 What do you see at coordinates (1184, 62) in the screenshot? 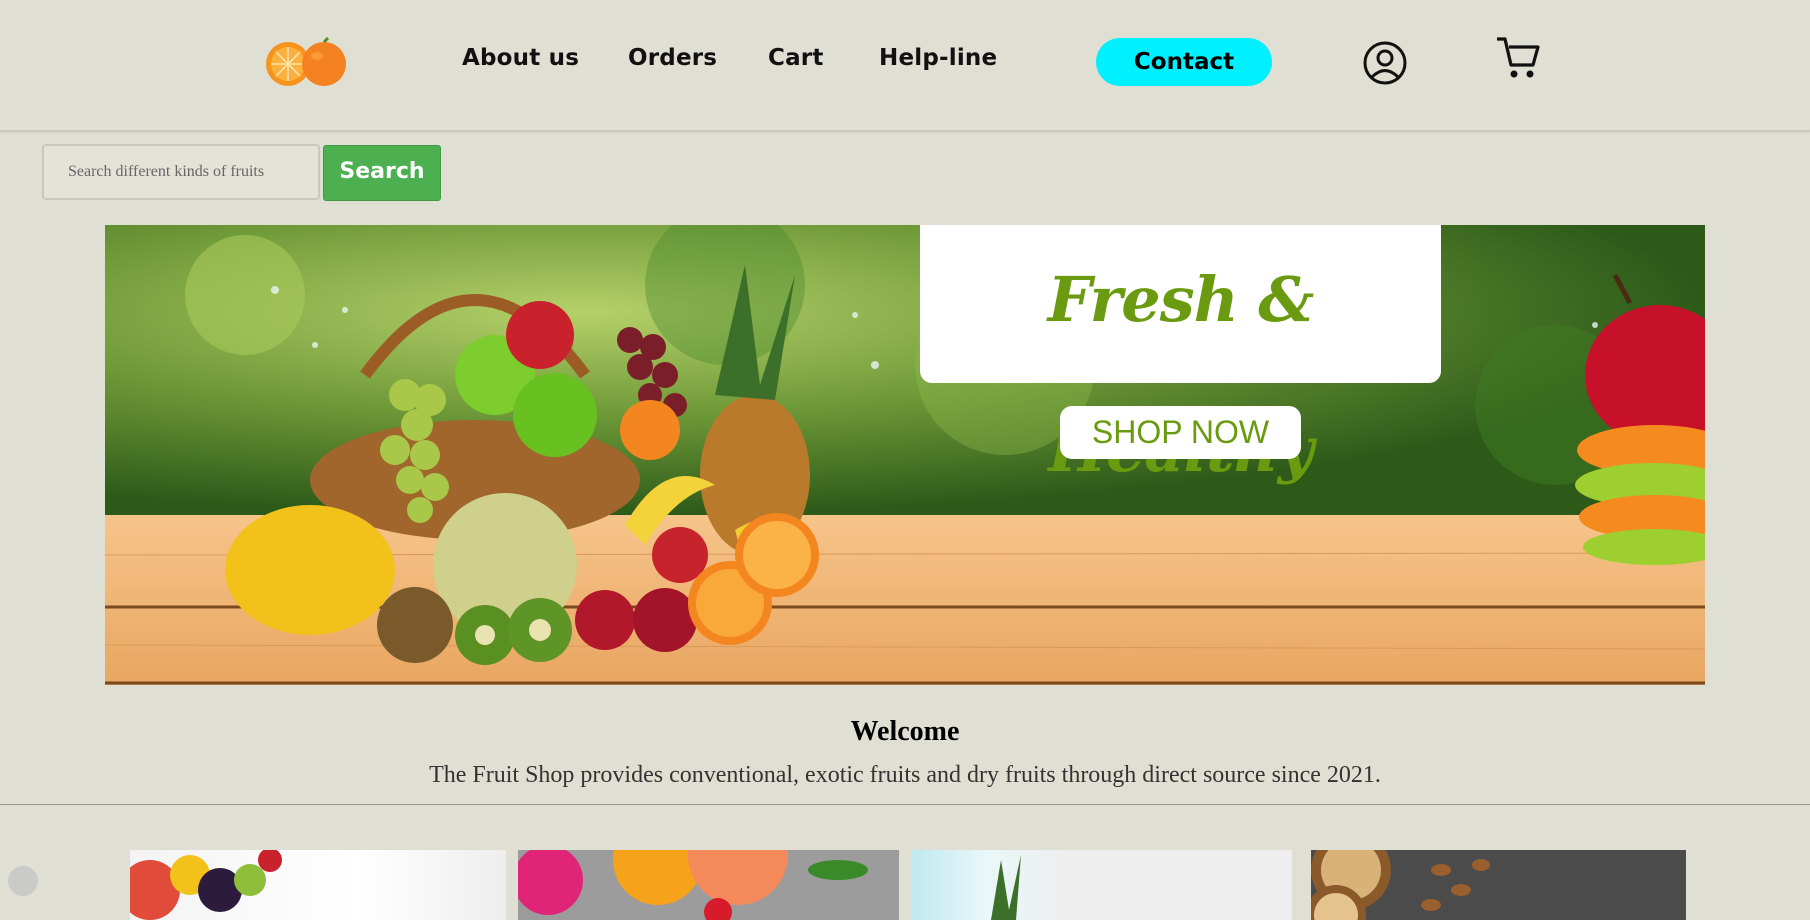
I see `contact-button: Contact` at bounding box center [1184, 62].